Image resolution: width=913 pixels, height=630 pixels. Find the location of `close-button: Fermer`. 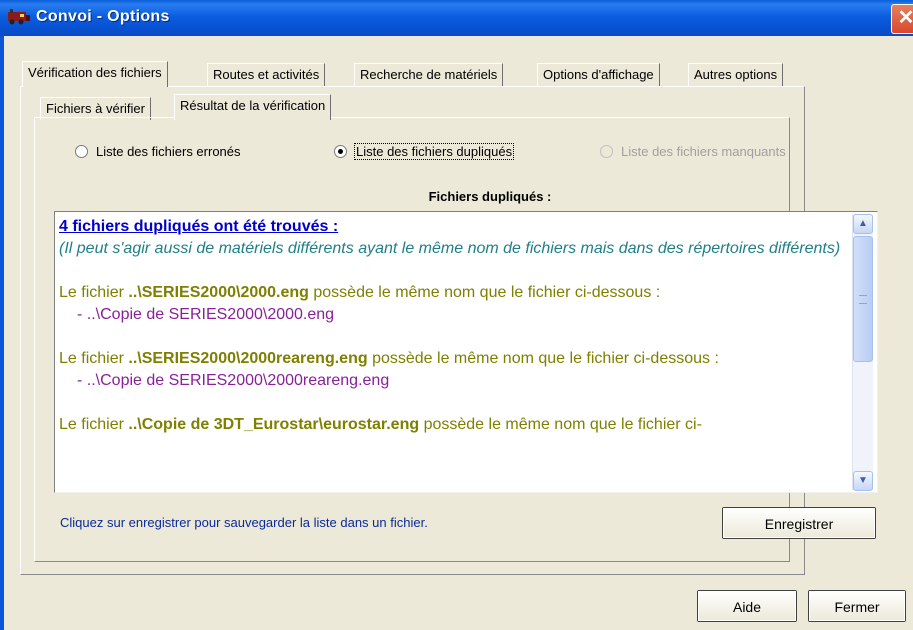

close-button: Fermer is located at coordinates (857, 606).